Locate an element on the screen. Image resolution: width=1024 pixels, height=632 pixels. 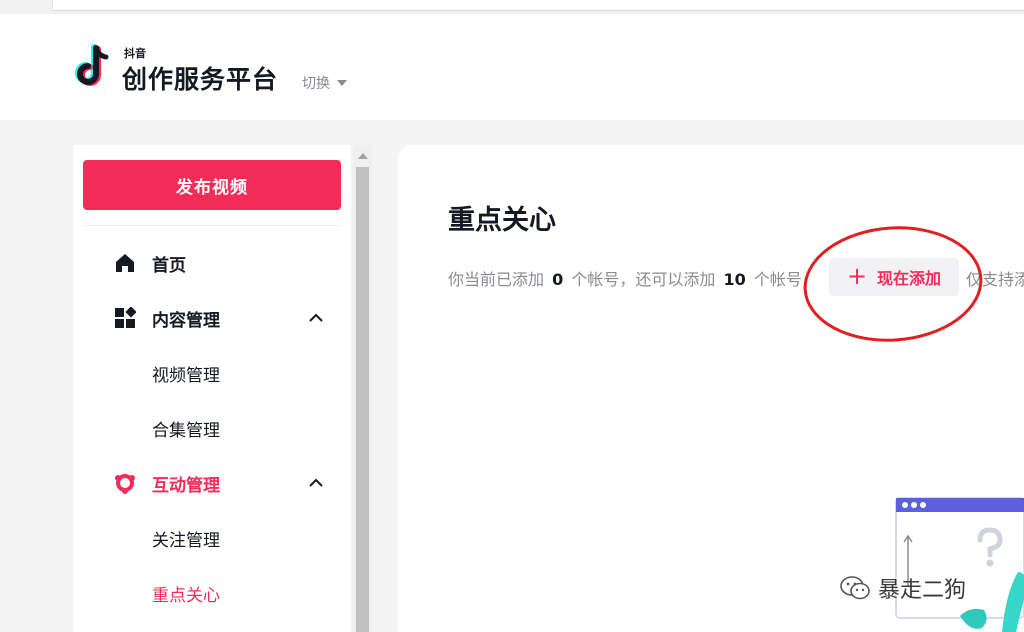
add-now-button: + 现在添加 is located at coordinates (894, 277).